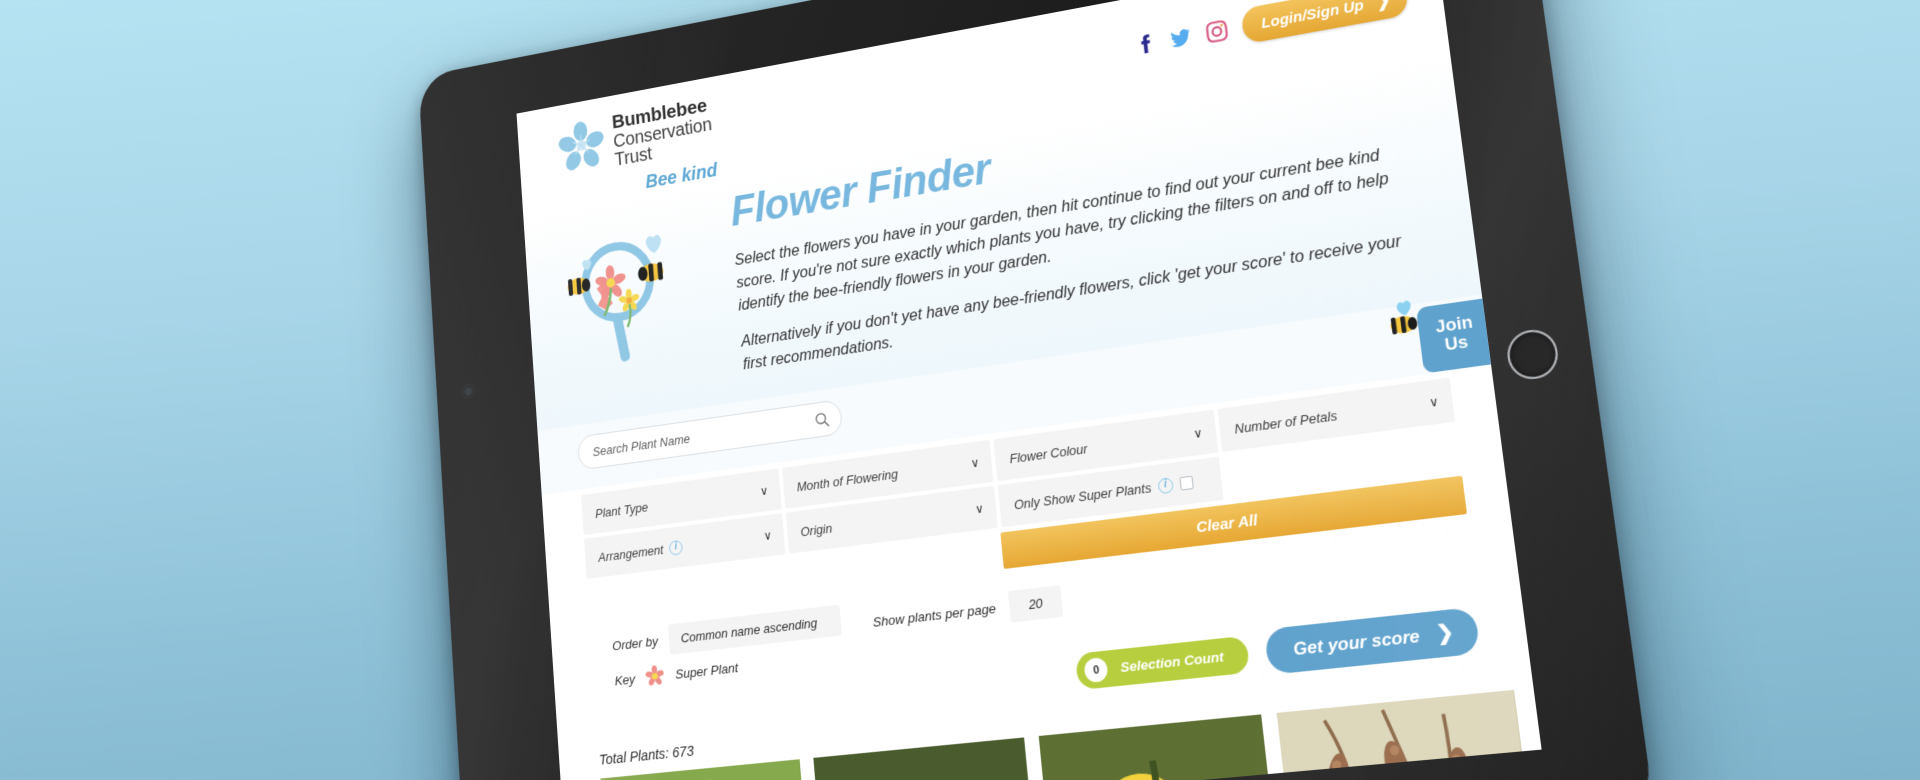  What do you see at coordinates (822, 420) in the screenshot?
I see `search-icon` at bounding box center [822, 420].